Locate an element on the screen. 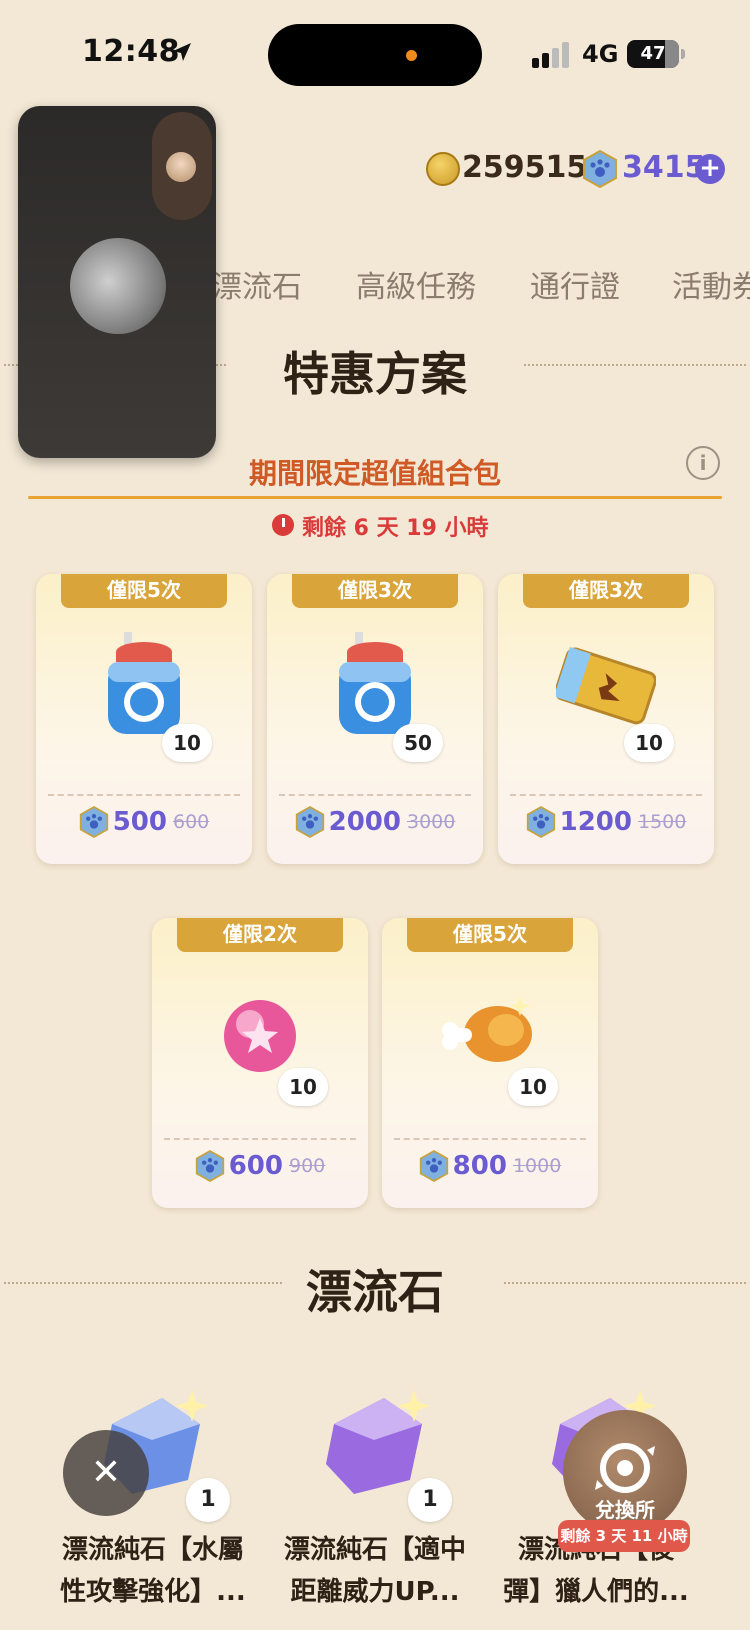  item-quantity: 50 is located at coordinates (418, 743).